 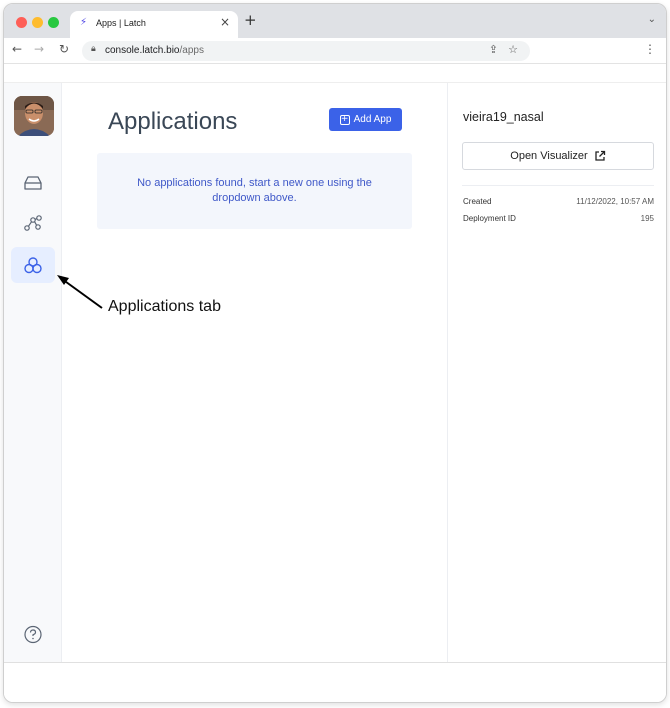 I want to click on plus-box-icon: +, so click(x=344, y=119).